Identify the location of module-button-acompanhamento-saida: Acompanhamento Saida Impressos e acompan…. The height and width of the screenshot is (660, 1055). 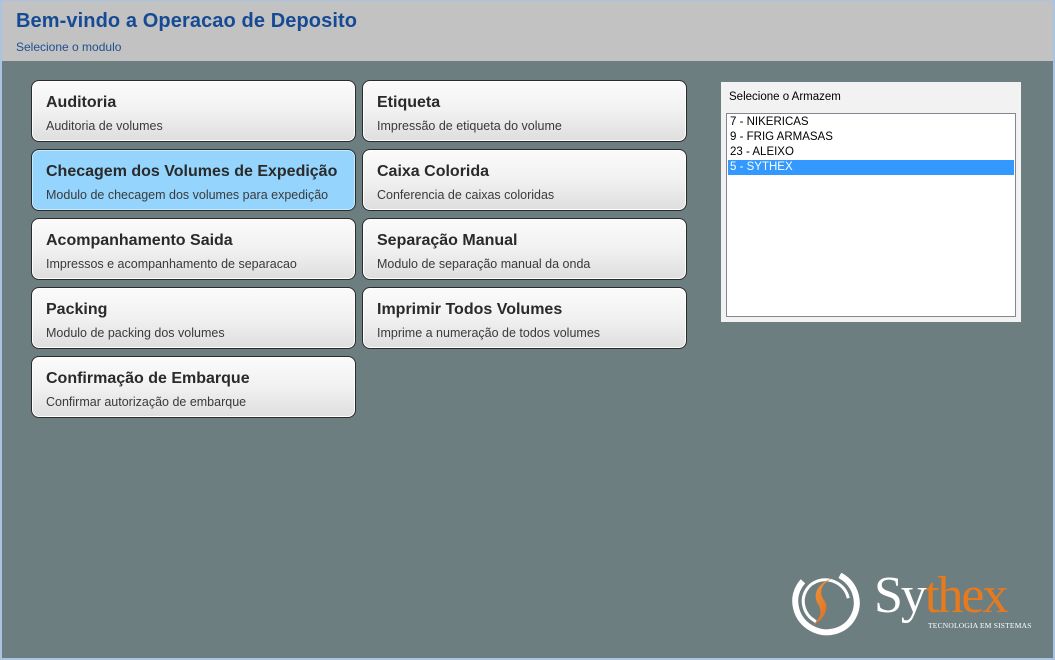
(193, 249).